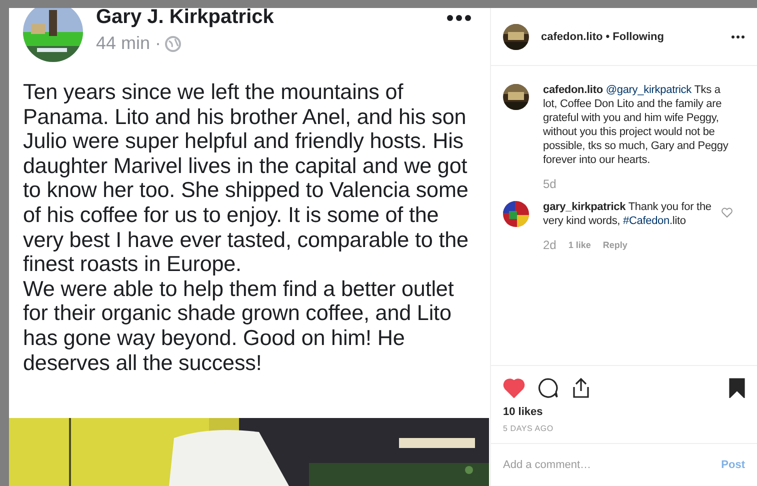  Describe the element at coordinates (581, 388) in the screenshot. I see `share-icon` at that location.